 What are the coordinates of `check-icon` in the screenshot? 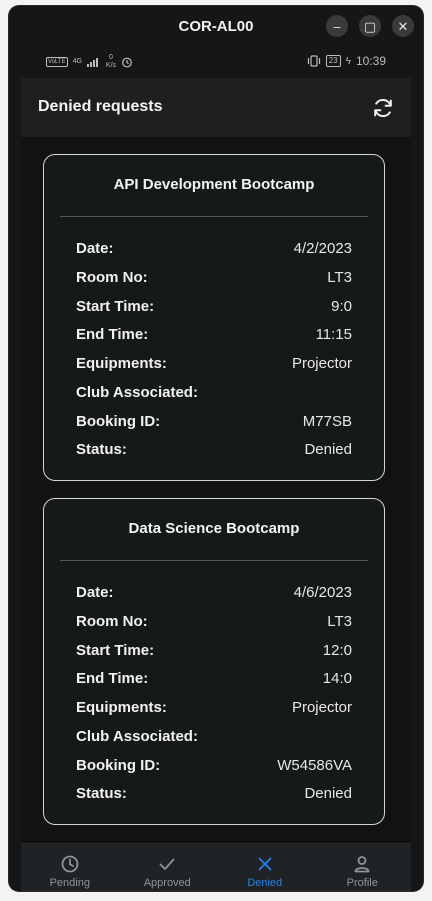 It's located at (167, 864).